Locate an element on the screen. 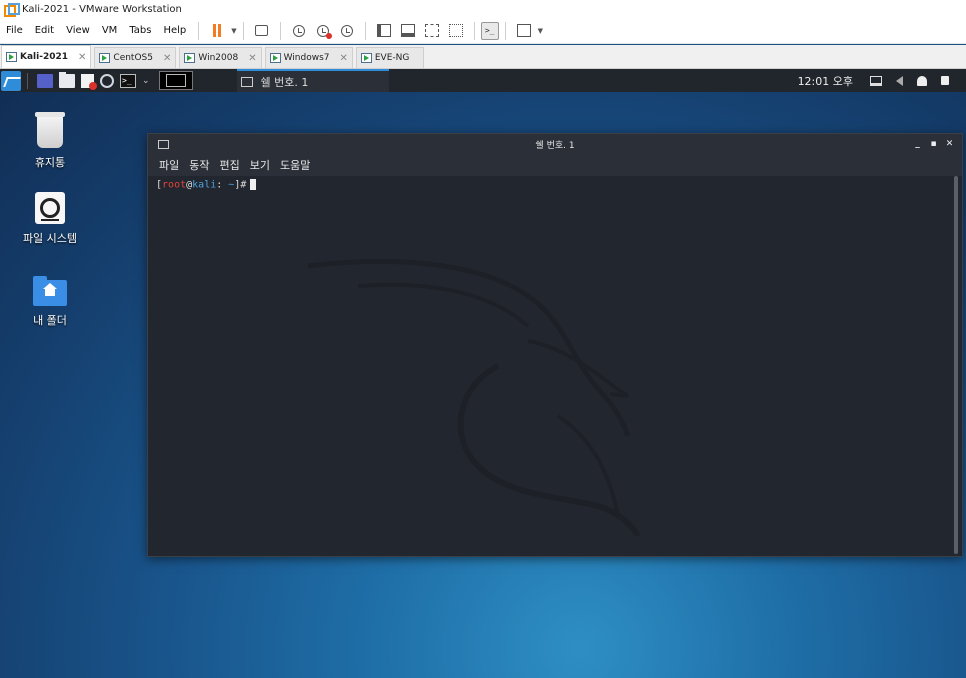 The height and width of the screenshot is (678, 966). show-library-button is located at coordinates (384, 31).